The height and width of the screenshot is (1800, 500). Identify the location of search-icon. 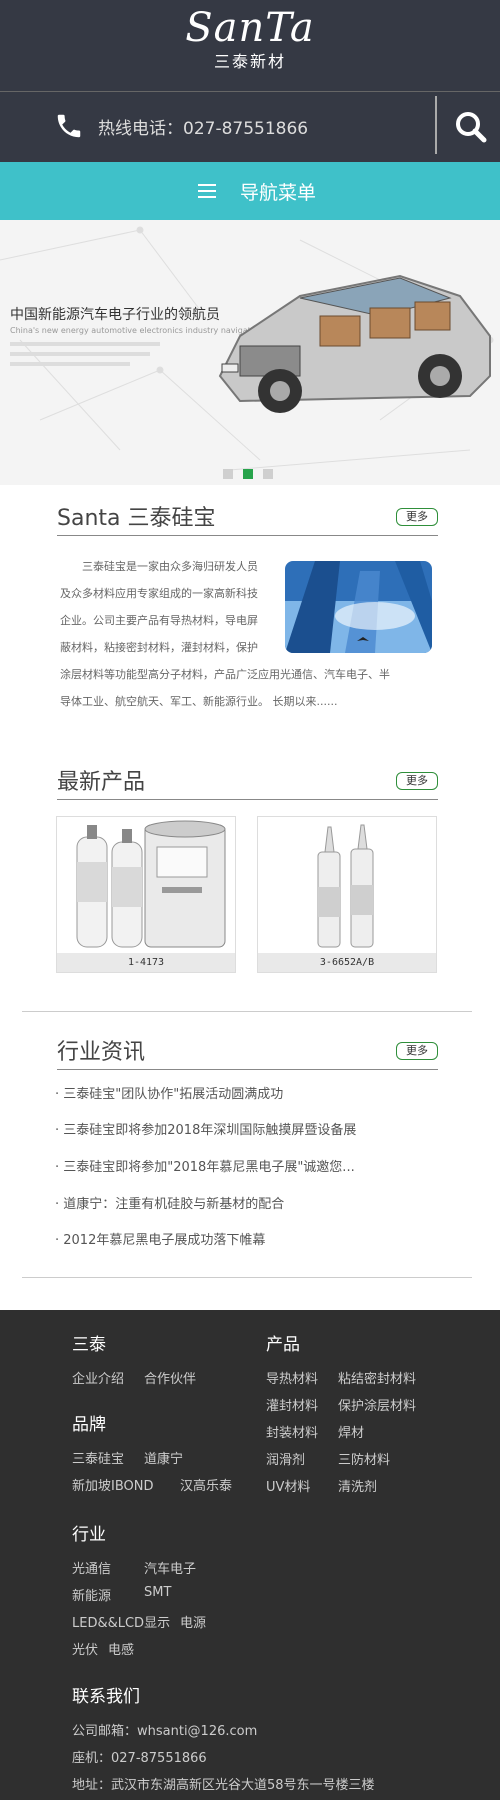
(471, 127).